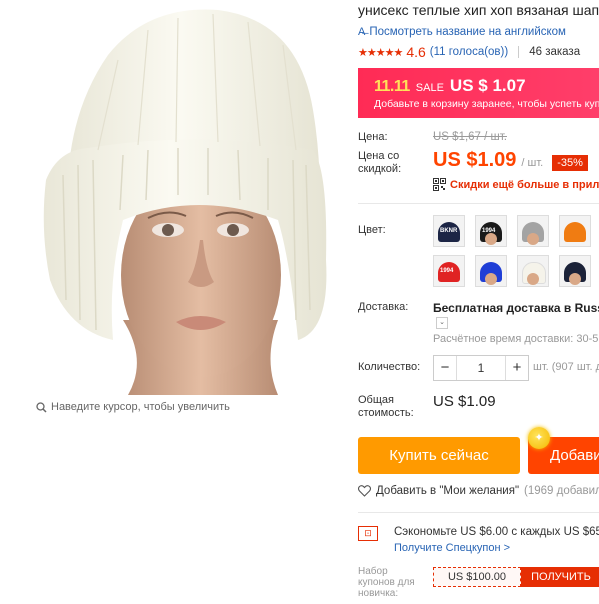 The height and width of the screenshot is (604, 599). I want to click on rating-stars-icon: ★★★★★, so click(380, 52).